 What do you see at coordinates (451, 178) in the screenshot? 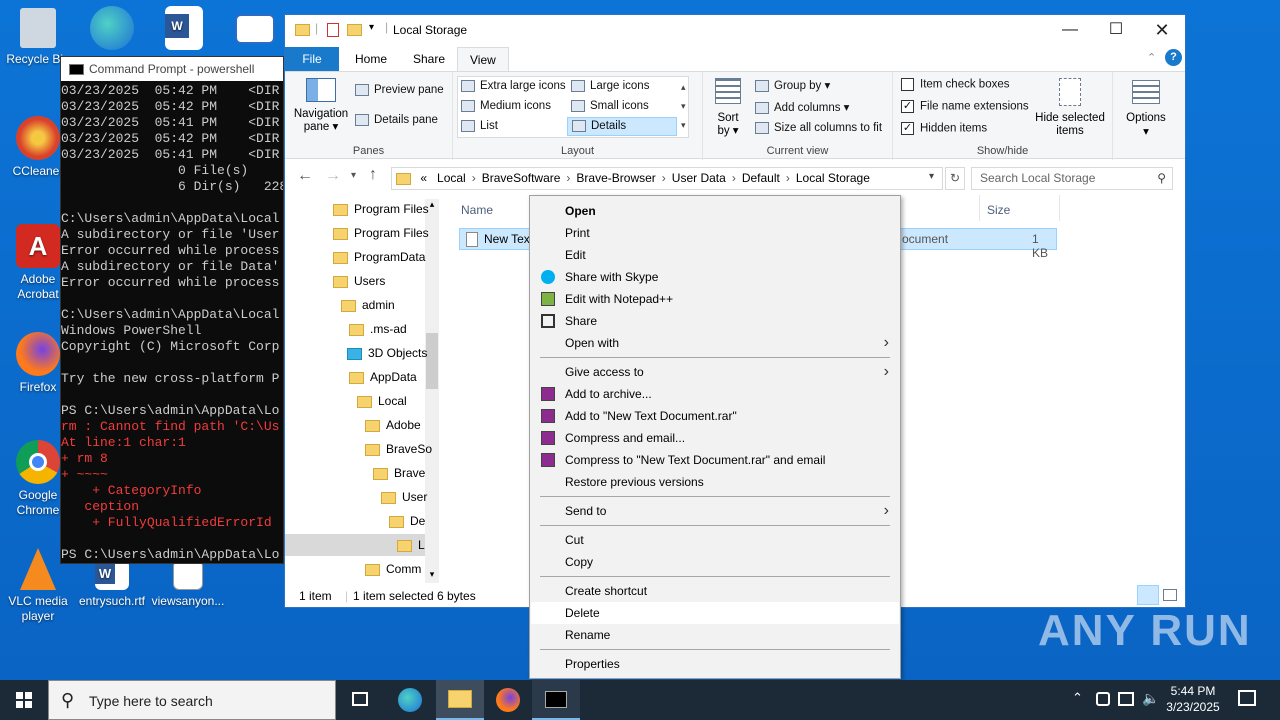
I see `breadcrumb-item: Local` at bounding box center [451, 178].